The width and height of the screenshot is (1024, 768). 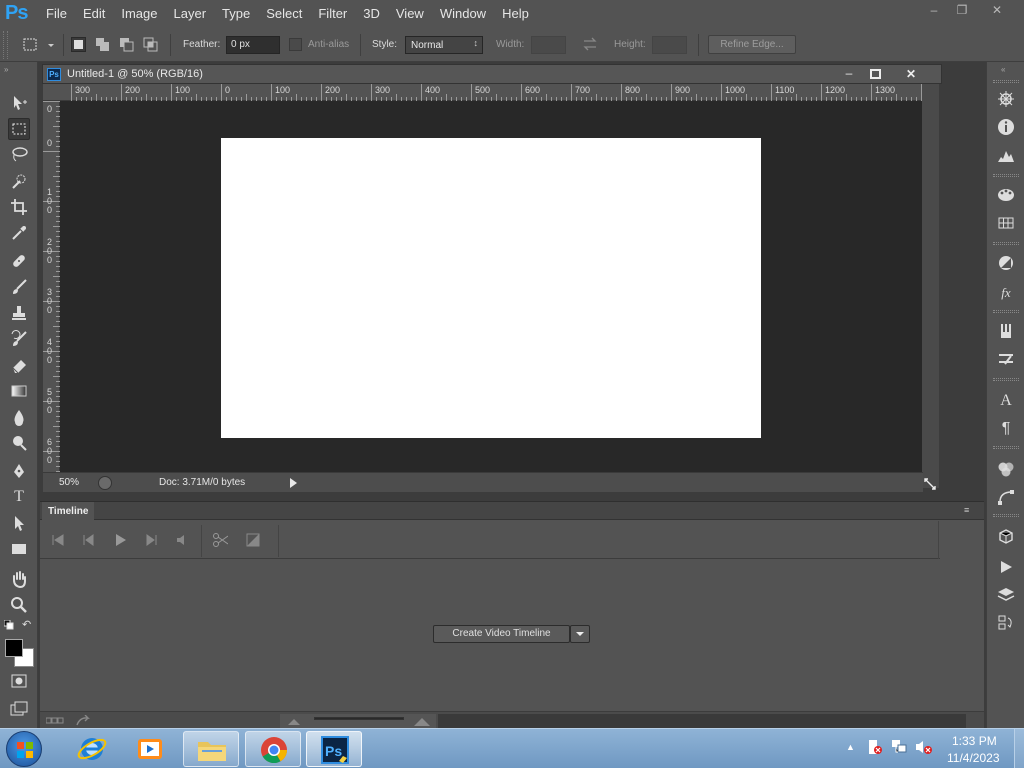 I want to click on show-desktop-button, so click(x=1019, y=748).